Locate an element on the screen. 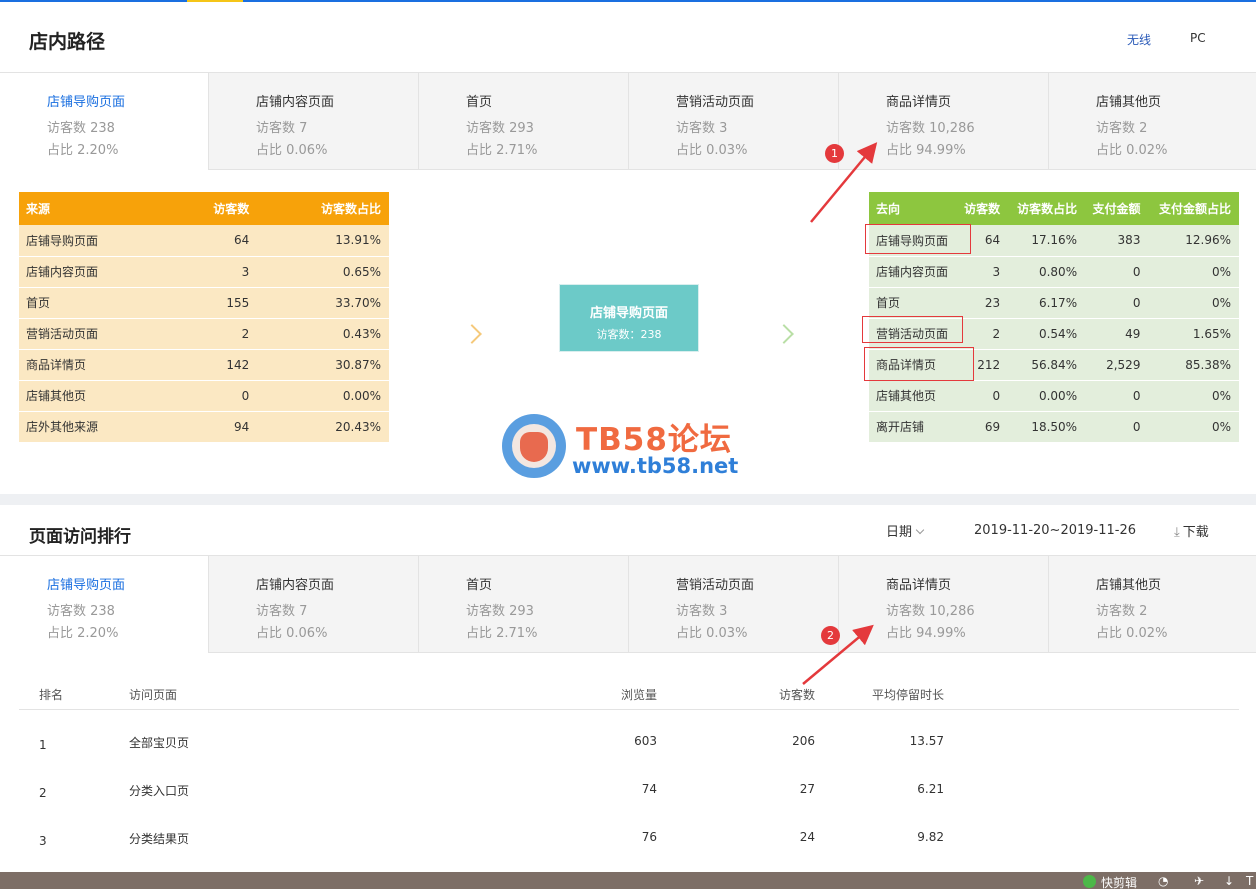 This screenshot has height=889, width=1256. tab-ratio: 占比 94.99% is located at coordinates (926, 633).